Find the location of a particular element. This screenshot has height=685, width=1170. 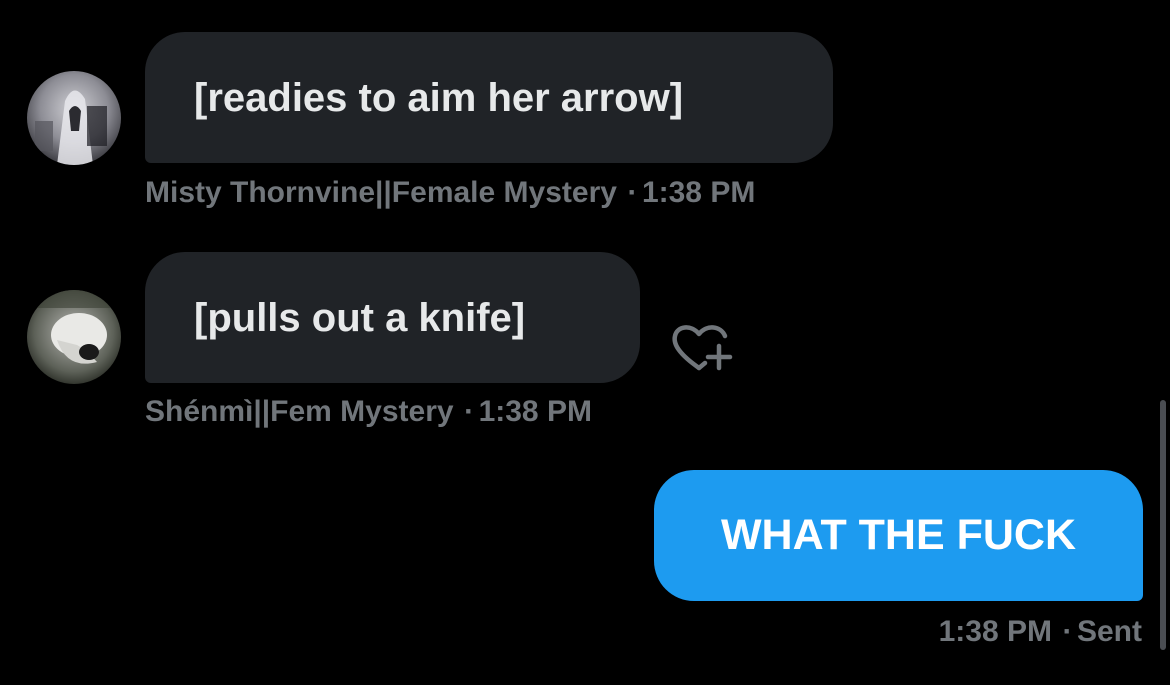

heart-plus-icon-graphic is located at coordinates (702, 348).